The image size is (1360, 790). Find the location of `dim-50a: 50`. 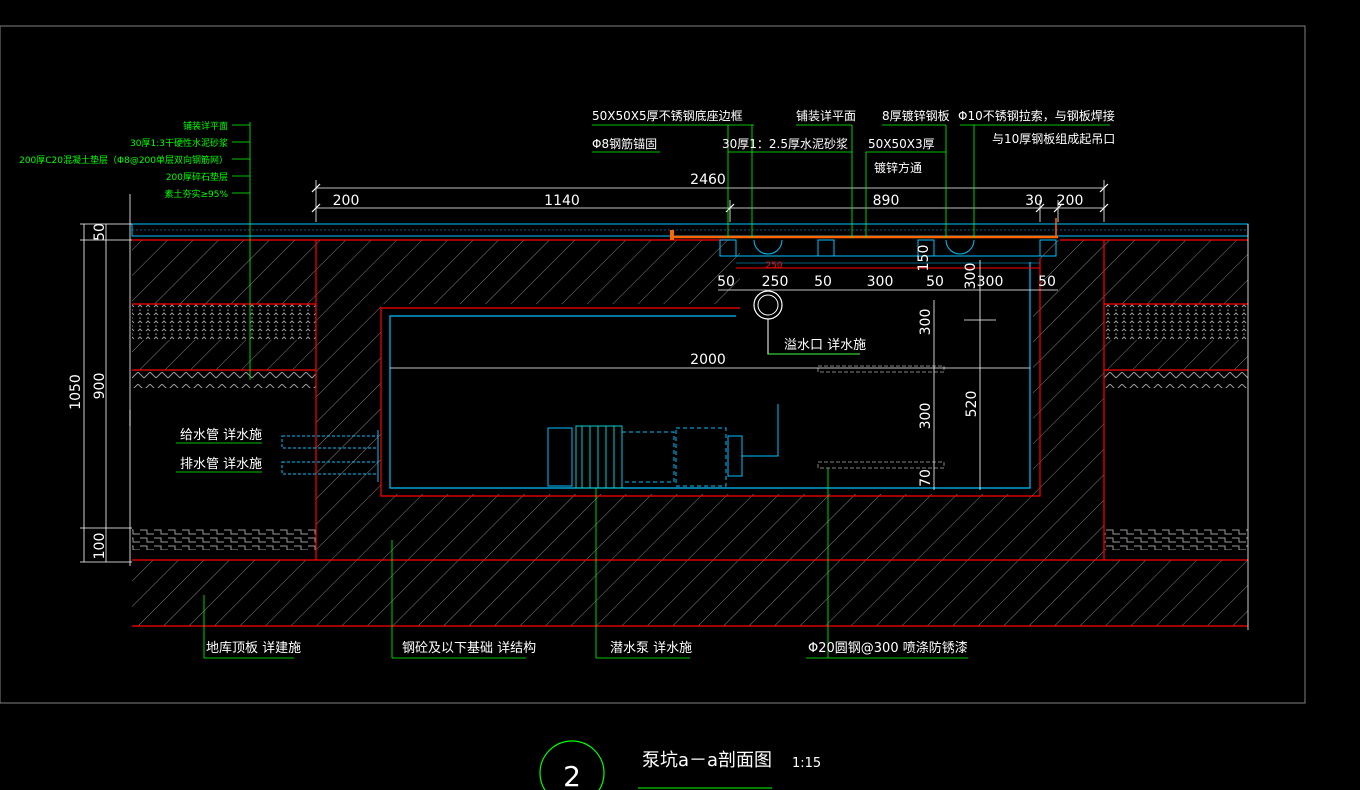

dim-50a: 50 is located at coordinates (726, 282).